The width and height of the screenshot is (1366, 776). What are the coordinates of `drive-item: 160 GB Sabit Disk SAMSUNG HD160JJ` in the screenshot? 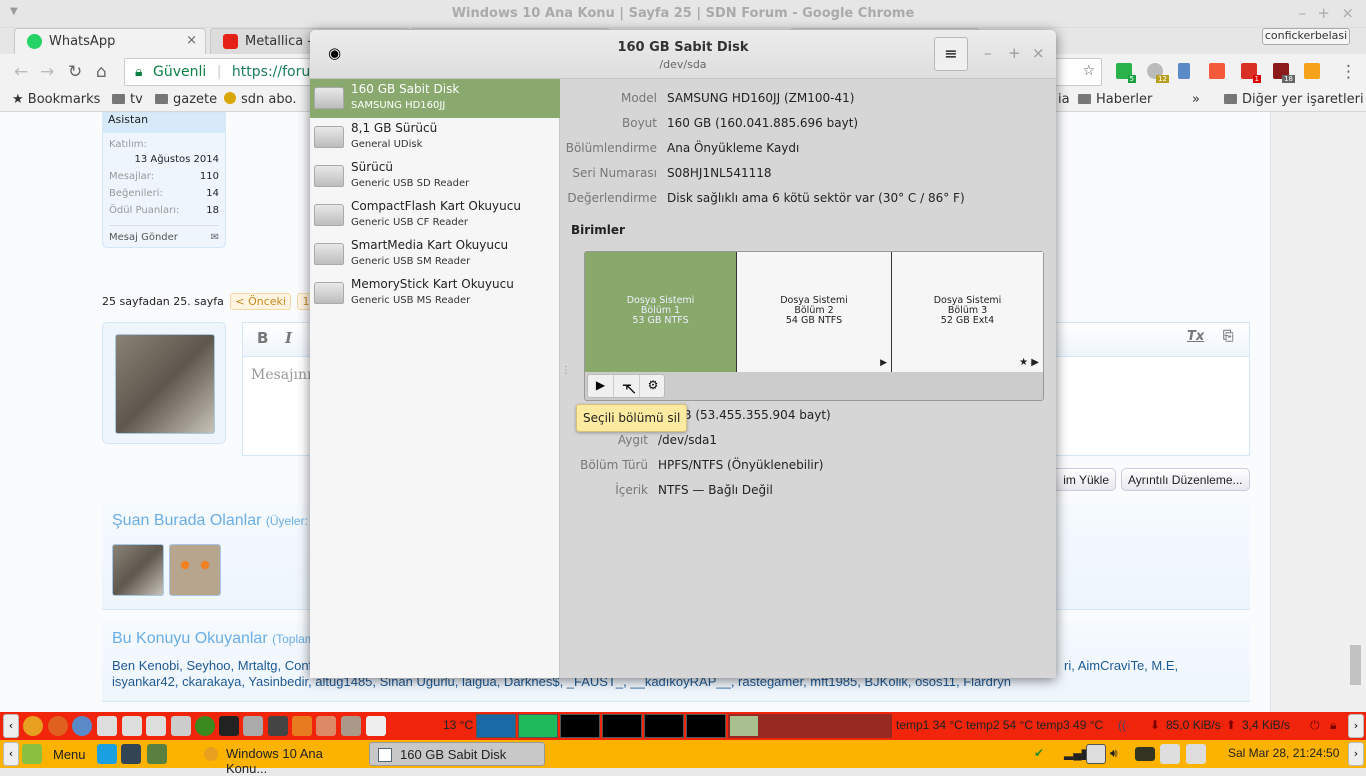 It's located at (435, 98).